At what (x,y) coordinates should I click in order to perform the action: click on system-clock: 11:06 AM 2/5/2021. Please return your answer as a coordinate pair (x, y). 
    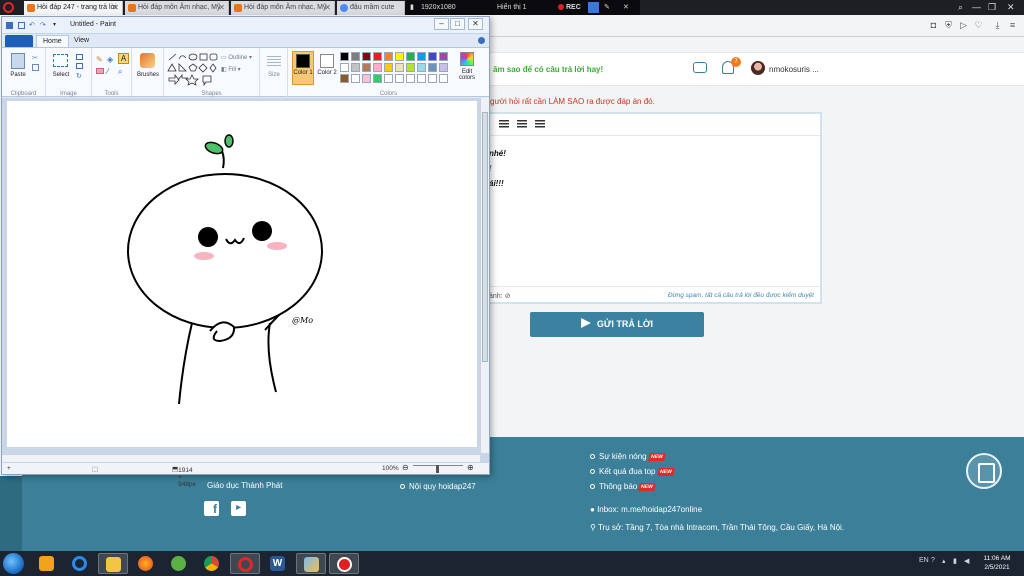
    Looking at the image, I should click on (997, 563).